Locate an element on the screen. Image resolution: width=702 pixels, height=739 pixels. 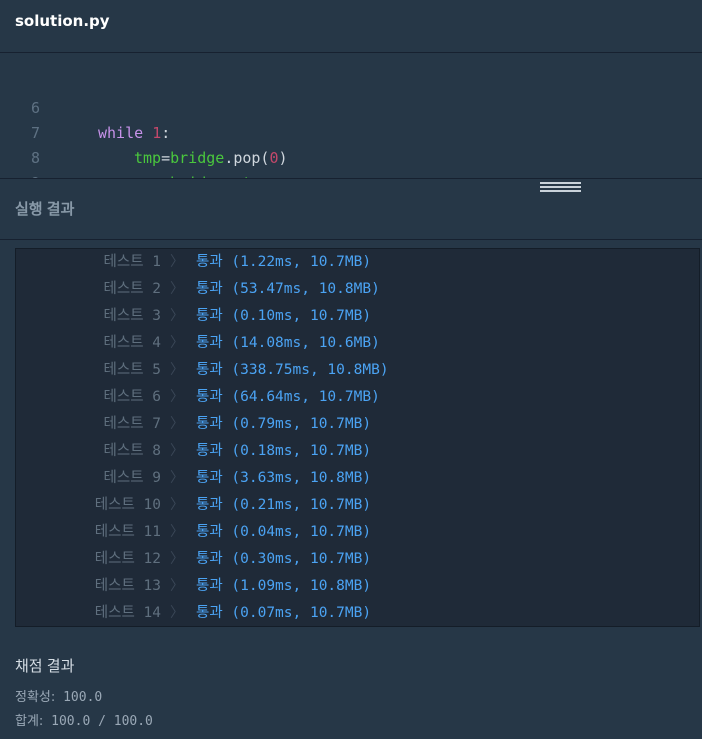
test-row: 테스트 3 〉 통과 (0.10ms, 10.7MB) is located at coordinates (357, 316).